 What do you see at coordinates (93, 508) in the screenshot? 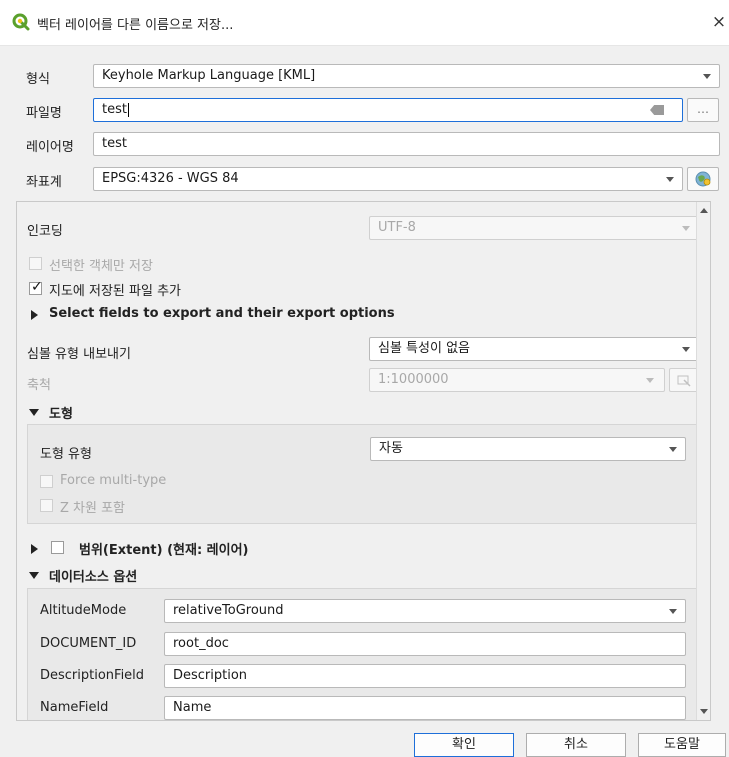
I see `z-dimension-label: Z 차원 포함` at bounding box center [93, 508].